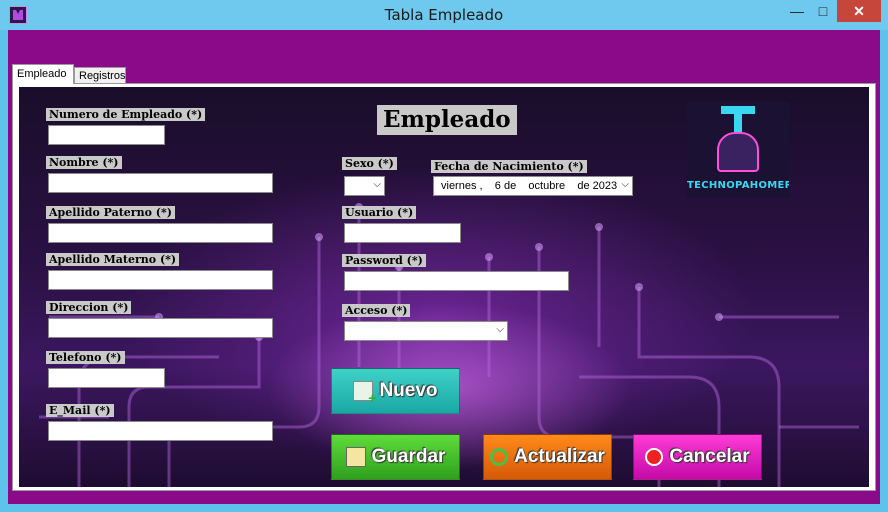  I want to click on apellido-materno-label: Apellido Materno (*), so click(113, 259).